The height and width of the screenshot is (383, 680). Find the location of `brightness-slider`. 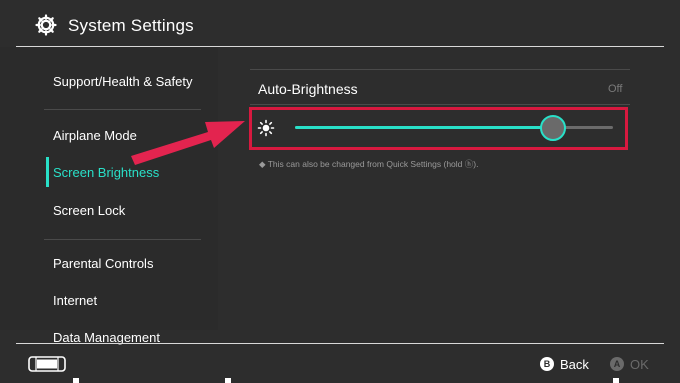

brightness-slider is located at coordinates (454, 128).